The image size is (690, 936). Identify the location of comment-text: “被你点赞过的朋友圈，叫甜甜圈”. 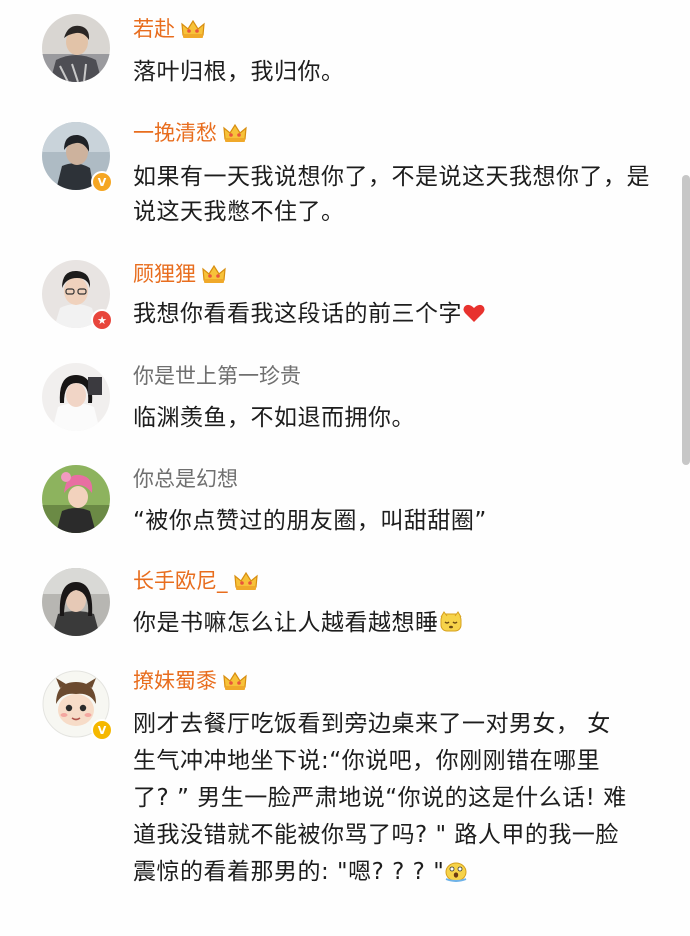
(310, 521).